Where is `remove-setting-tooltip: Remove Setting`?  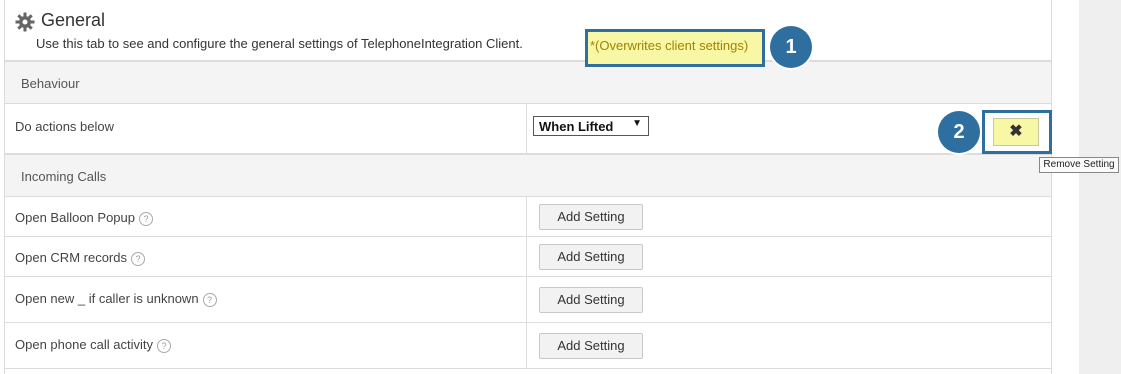 remove-setting-tooltip: Remove Setting is located at coordinates (1079, 165).